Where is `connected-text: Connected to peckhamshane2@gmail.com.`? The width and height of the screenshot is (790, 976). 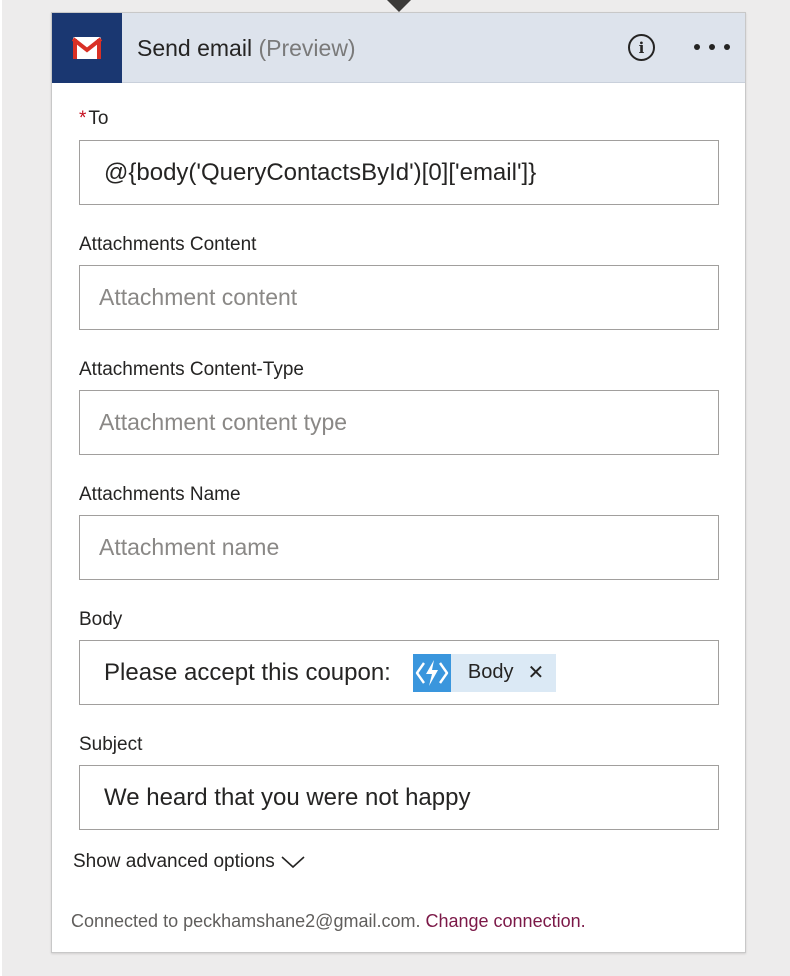
connected-text: Connected to peckhamshane2@gmail.com. is located at coordinates (246, 921).